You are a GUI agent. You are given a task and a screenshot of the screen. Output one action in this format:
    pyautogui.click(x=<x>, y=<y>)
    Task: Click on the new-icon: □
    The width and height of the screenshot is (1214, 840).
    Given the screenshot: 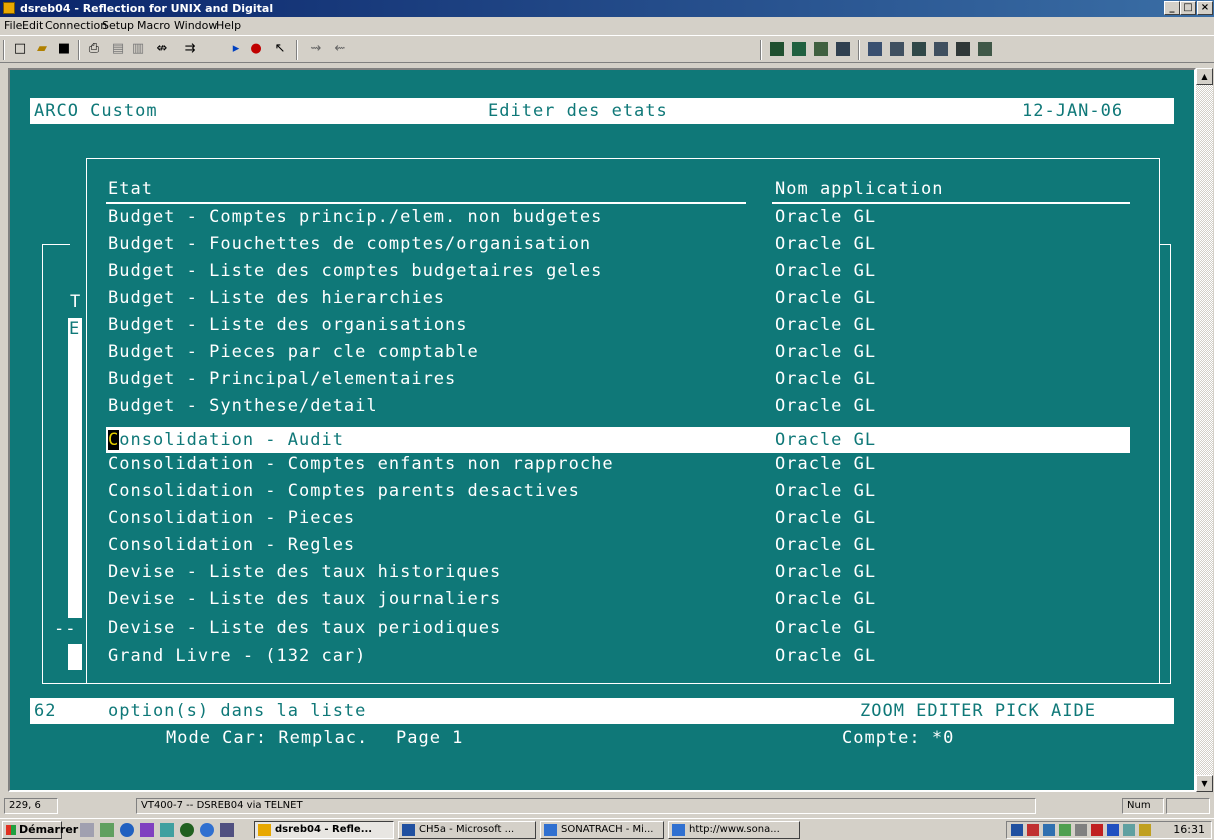 What is the action you would take?
    pyautogui.click(x=20, y=49)
    